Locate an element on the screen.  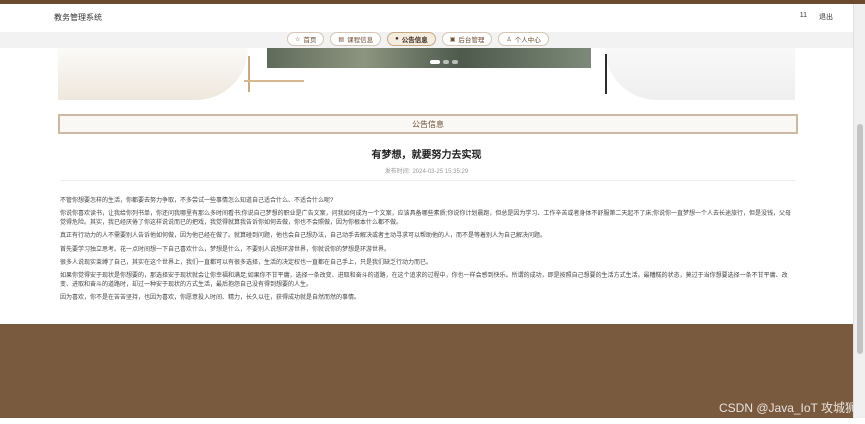
nav-label: 公告信息 is located at coordinates (414, 40).